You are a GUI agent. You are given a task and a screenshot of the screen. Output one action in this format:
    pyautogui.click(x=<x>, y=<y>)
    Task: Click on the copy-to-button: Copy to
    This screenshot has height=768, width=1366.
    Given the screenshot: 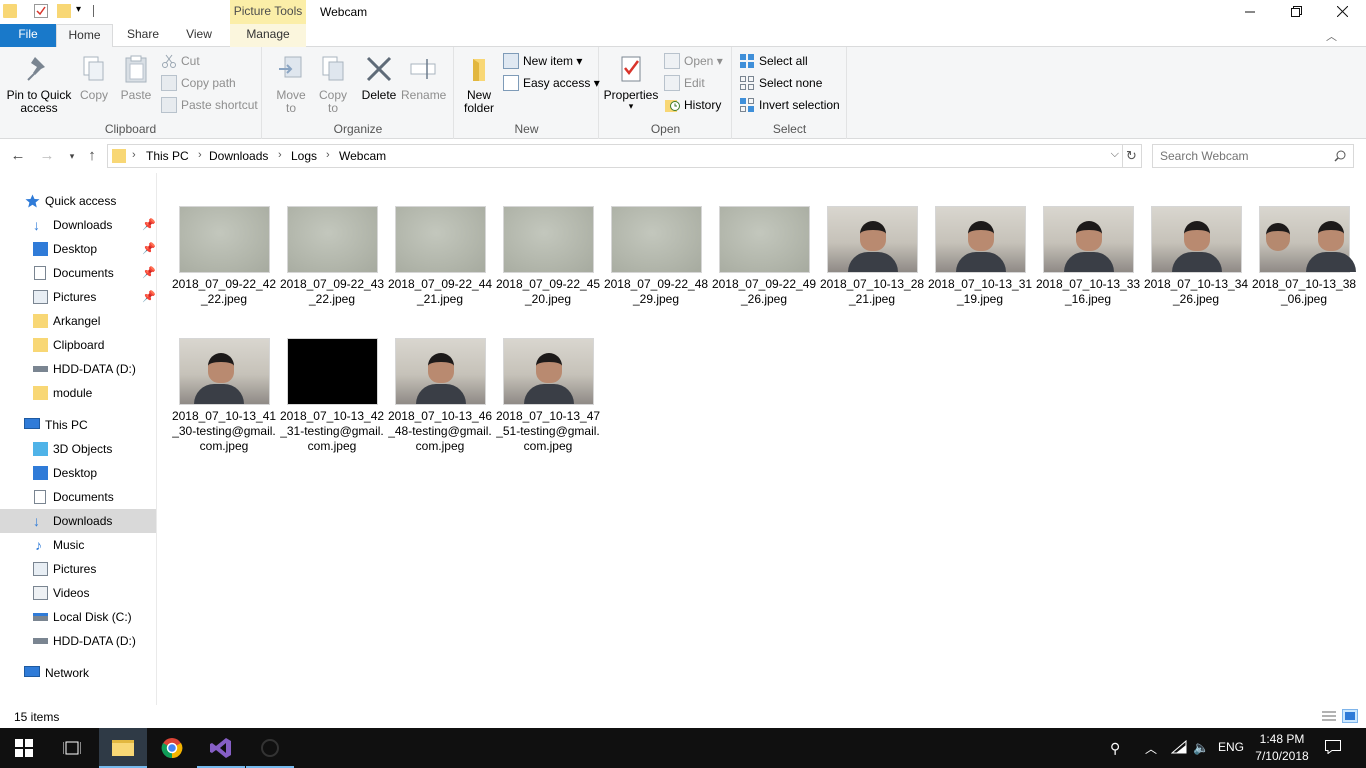 What is the action you would take?
    pyautogui.click(x=333, y=83)
    